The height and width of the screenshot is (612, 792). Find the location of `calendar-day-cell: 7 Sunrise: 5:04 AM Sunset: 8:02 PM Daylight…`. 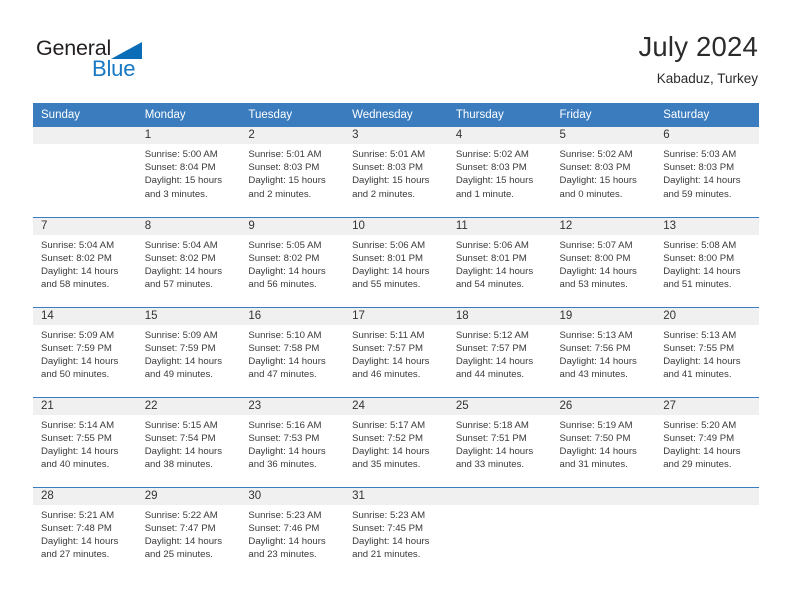

calendar-day-cell: 7 Sunrise: 5:04 AM Sunset: 8:02 PM Daylight… is located at coordinates (85, 261).